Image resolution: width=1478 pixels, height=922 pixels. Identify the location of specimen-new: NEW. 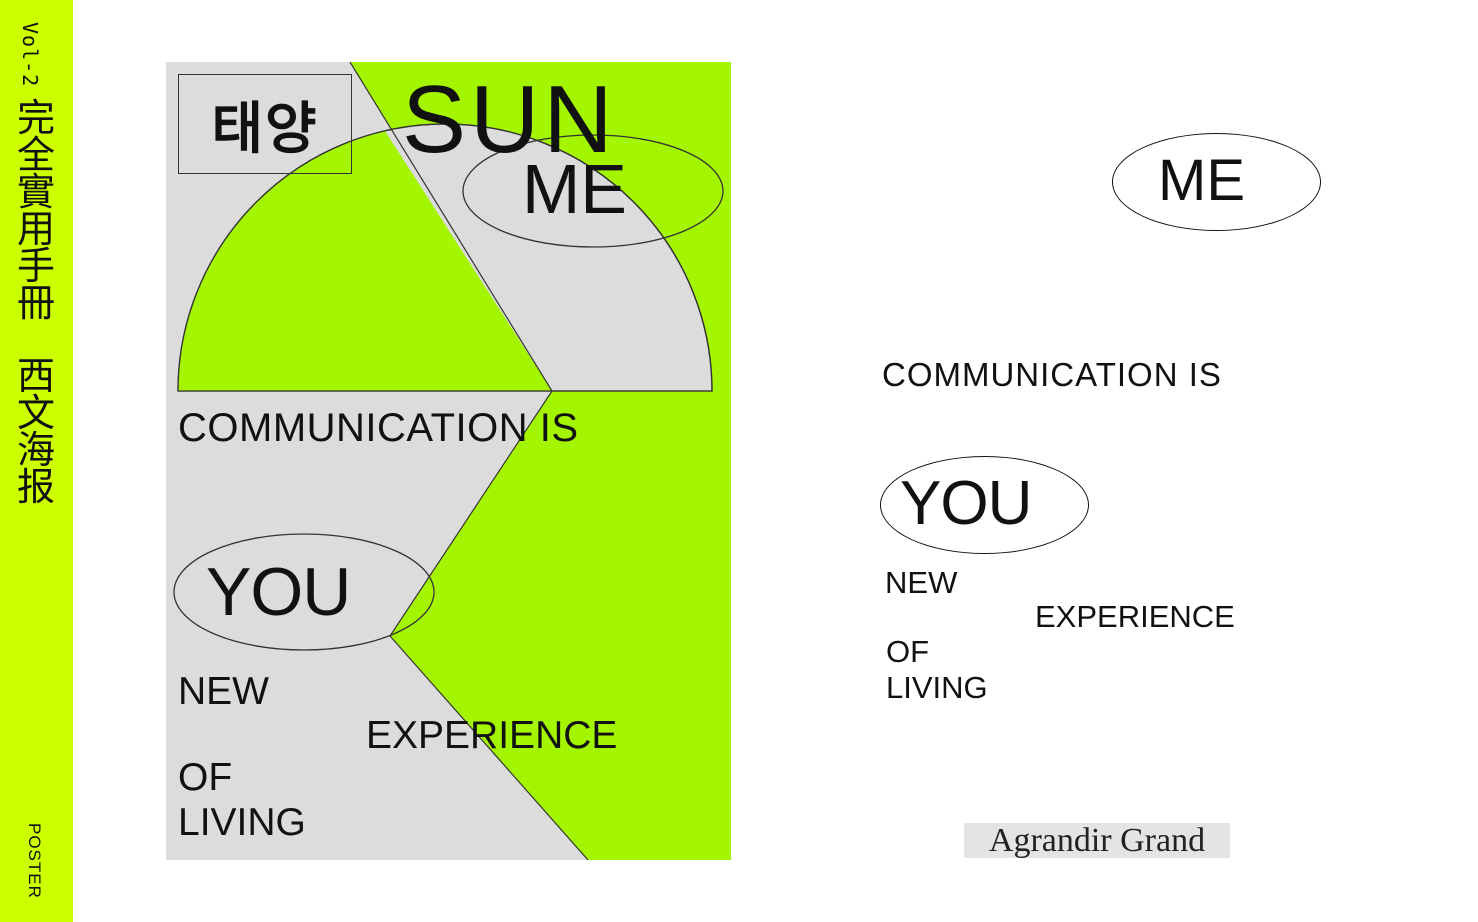
(921, 582).